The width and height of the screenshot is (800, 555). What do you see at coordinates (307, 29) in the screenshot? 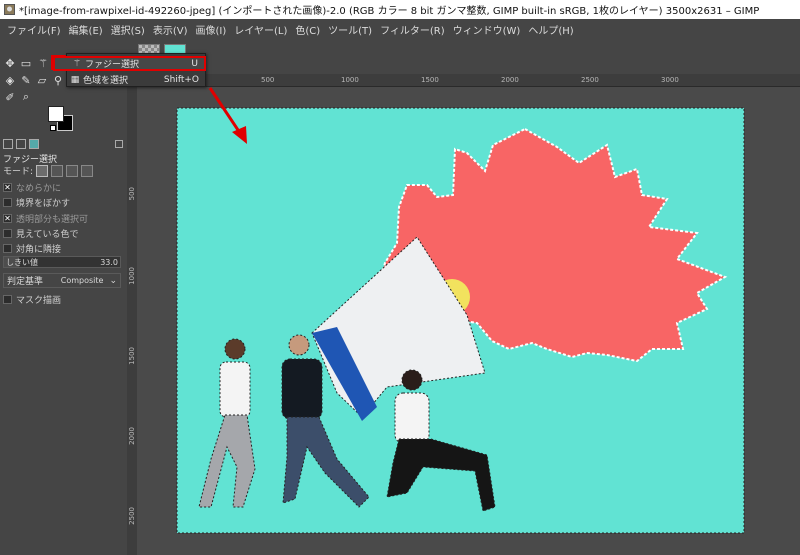
I see `menu-colors: 色(C)` at bounding box center [307, 29].